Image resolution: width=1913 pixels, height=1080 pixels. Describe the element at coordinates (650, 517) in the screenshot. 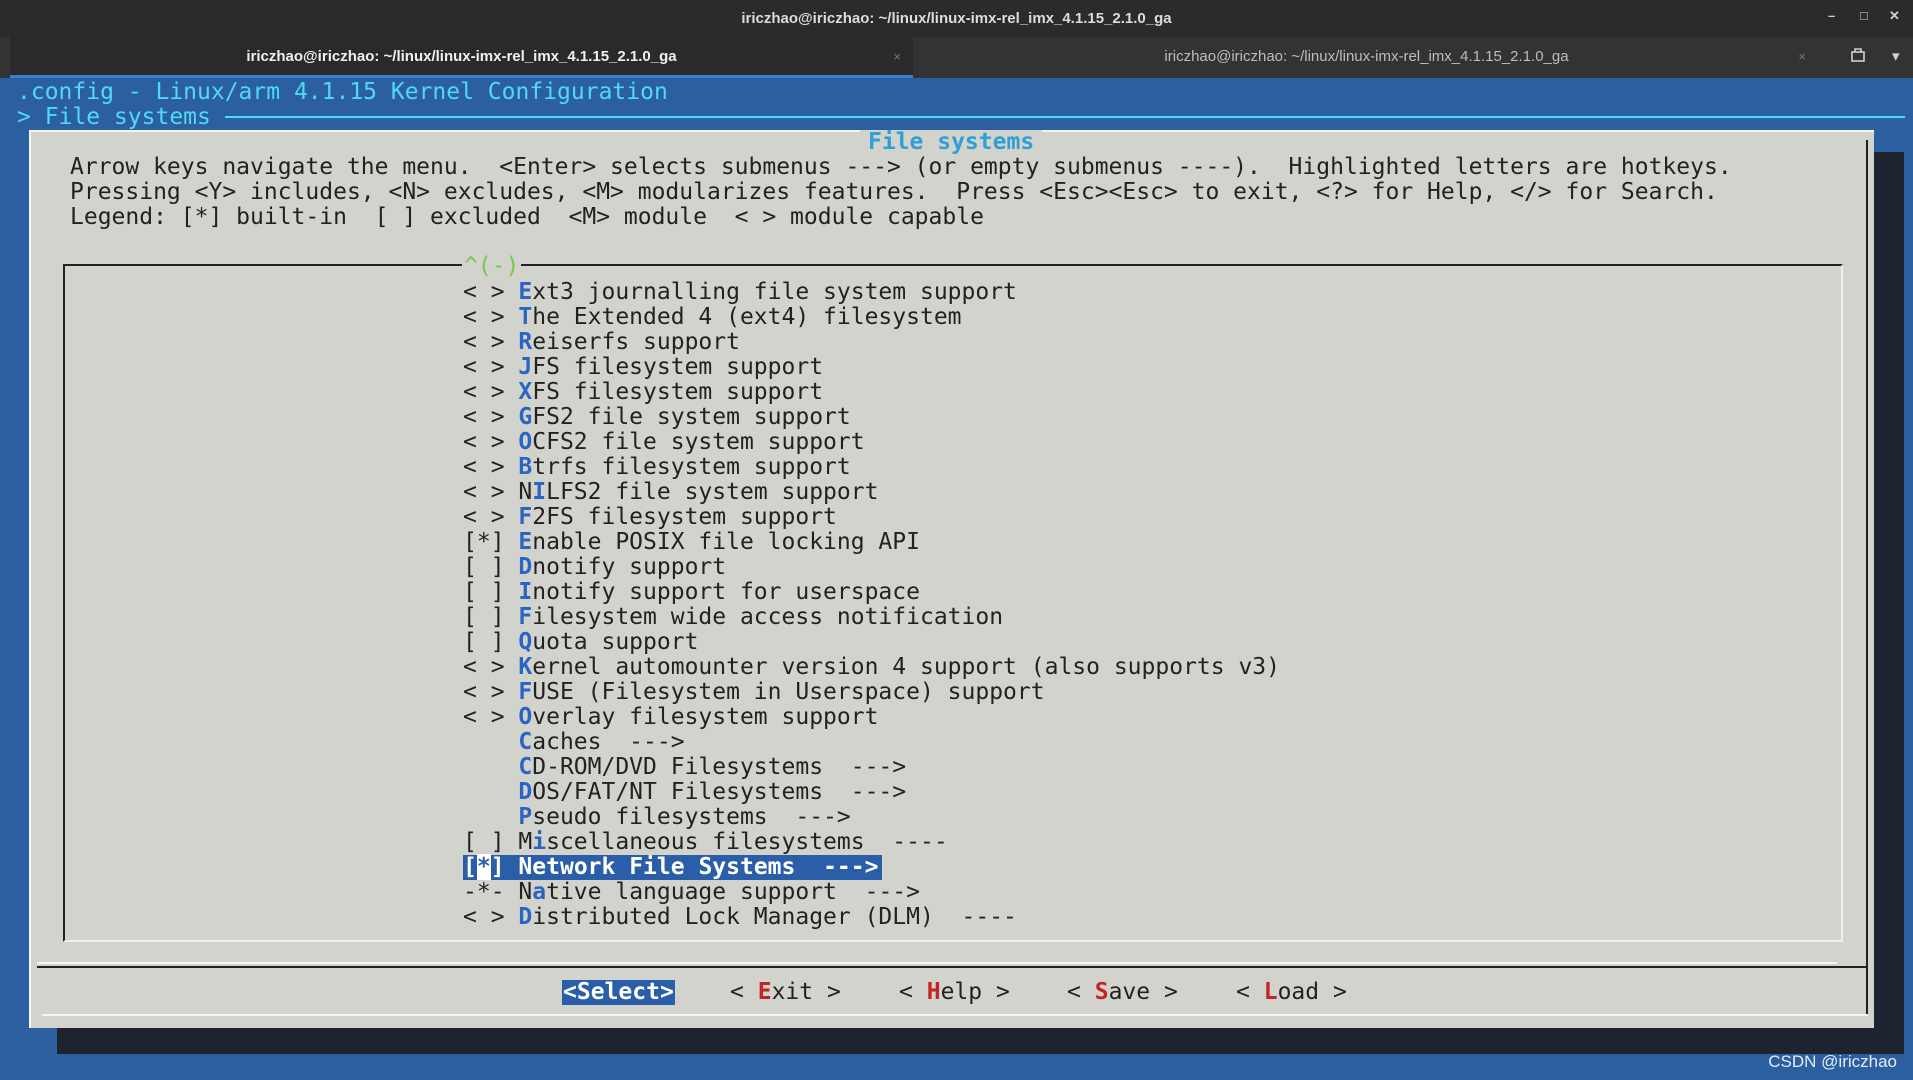

I see `menu-item: < > F2FS filesystem support` at that location.